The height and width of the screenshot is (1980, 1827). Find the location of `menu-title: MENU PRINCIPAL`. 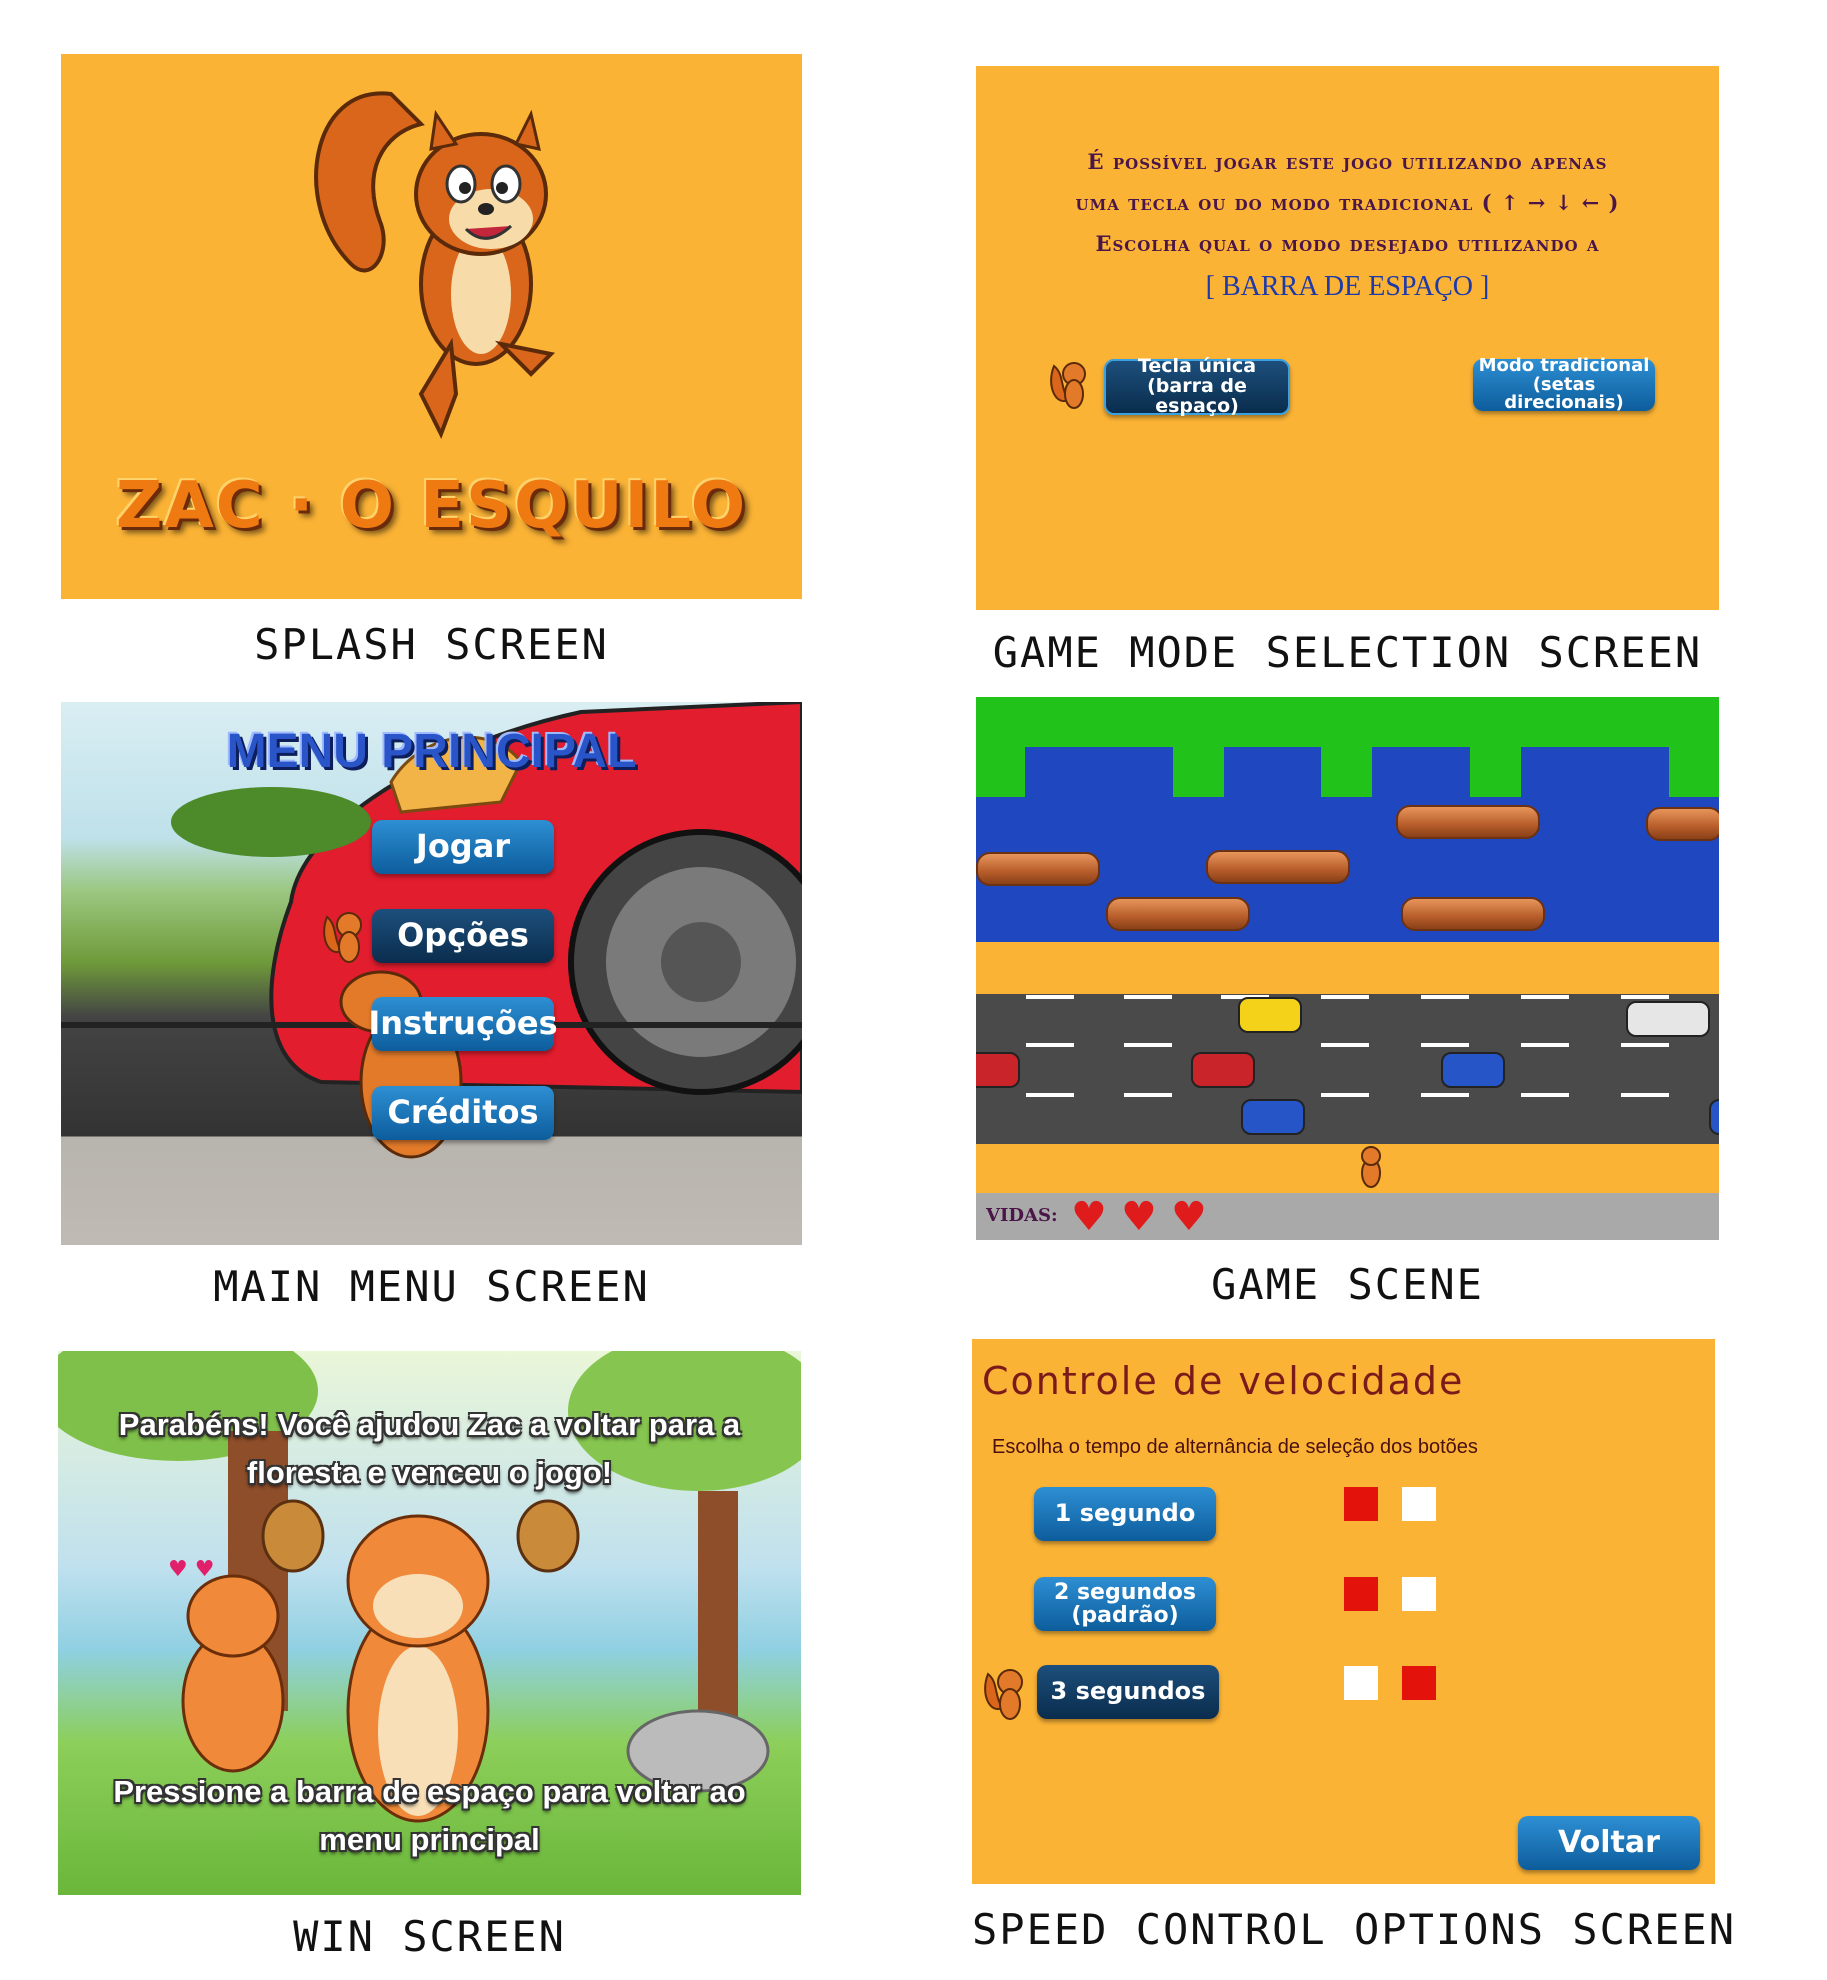

menu-title: MENU PRINCIPAL is located at coordinates (431, 751).